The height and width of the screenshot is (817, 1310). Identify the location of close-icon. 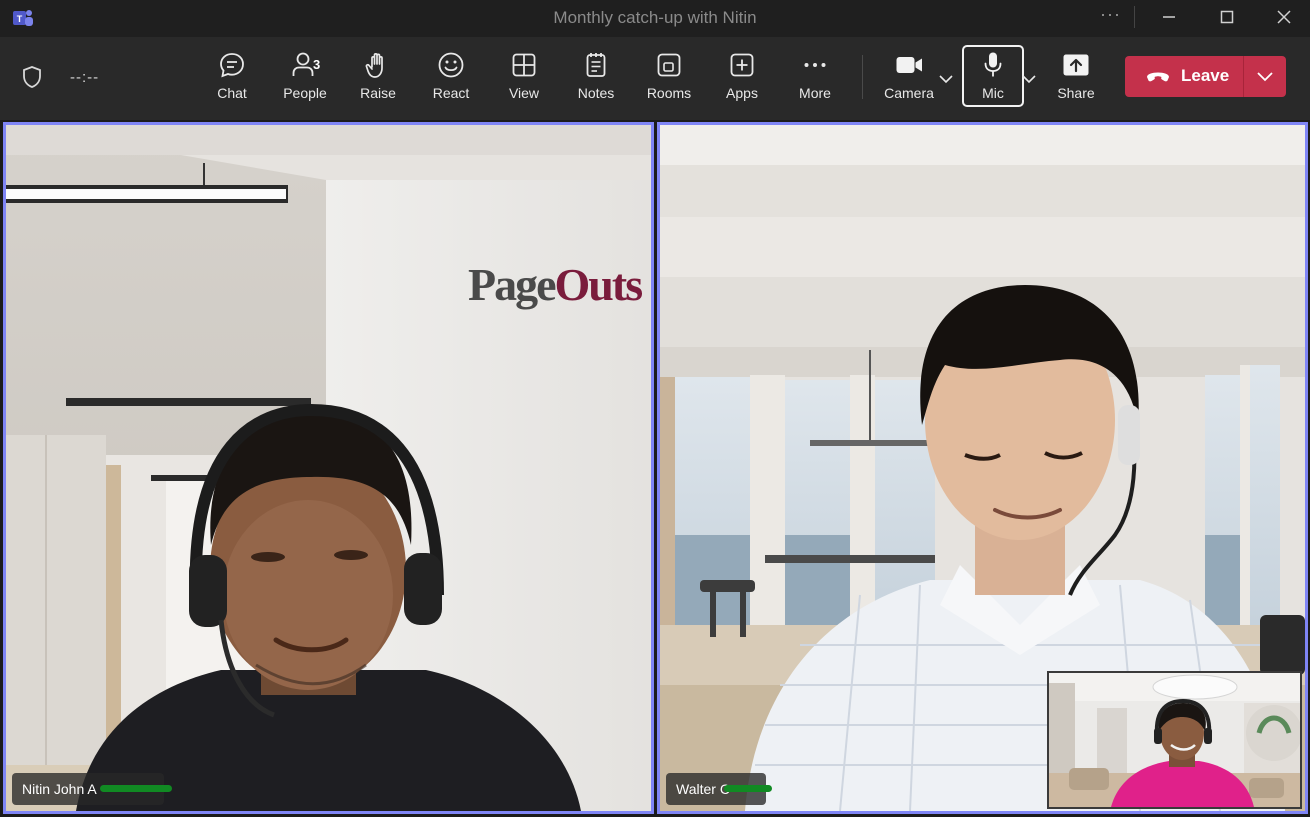
(1284, 17).